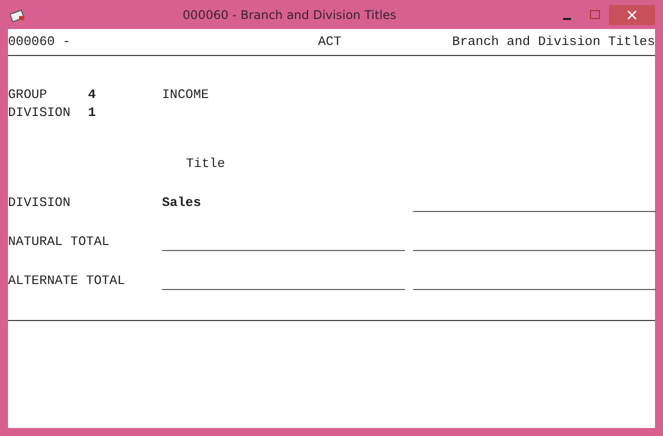 The width and height of the screenshot is (663, 436). What do you see at coordinates (92, 95) in the screenshot?
I see `field-value: 4` at bounding box center [92, 95].